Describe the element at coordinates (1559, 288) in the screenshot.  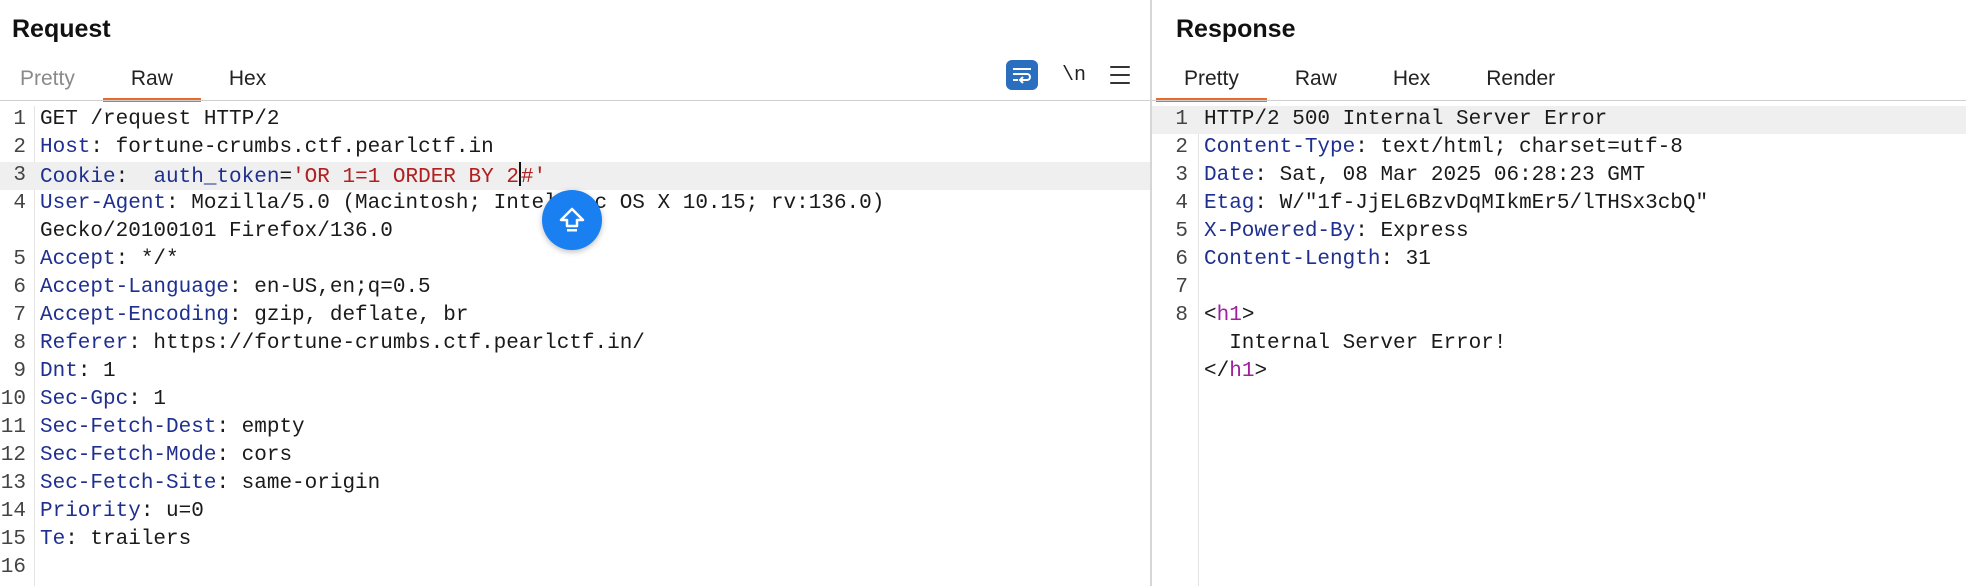
I see `response-line: 7` at that location.